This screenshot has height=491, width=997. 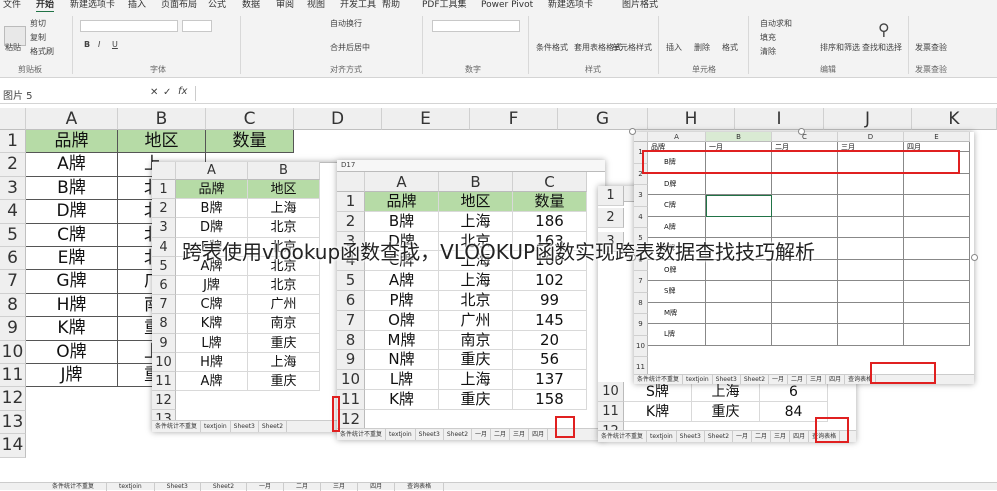 What do you see at coordinates (603, 119) in the screenshot?
I see `column-header: G` at bounding box center [603, 119].